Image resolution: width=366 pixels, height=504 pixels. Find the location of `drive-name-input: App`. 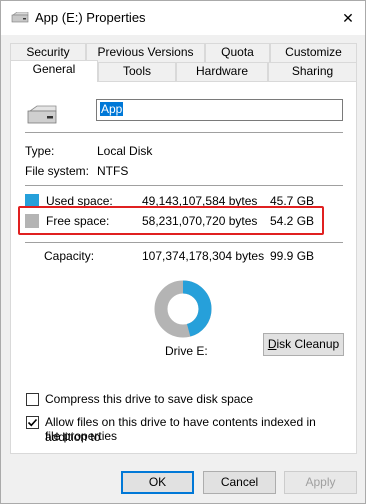

drive-name-input: App is located at coordinates (219, 110).